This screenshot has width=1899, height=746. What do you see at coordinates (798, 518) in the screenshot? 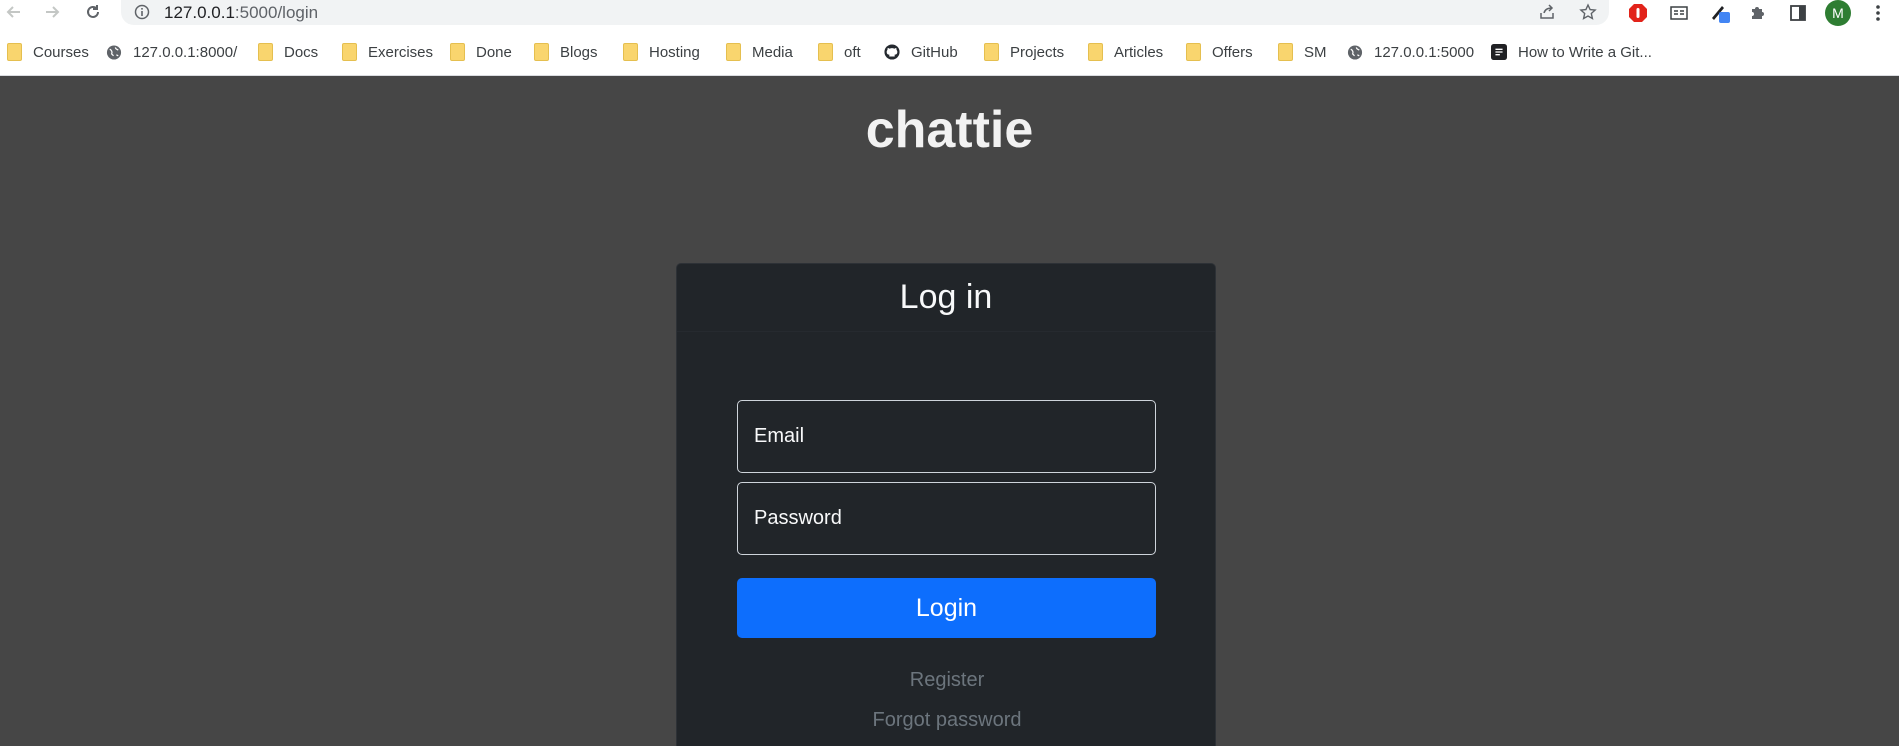
I see `password-placeholder: Password` at bounding box center [798, 518].